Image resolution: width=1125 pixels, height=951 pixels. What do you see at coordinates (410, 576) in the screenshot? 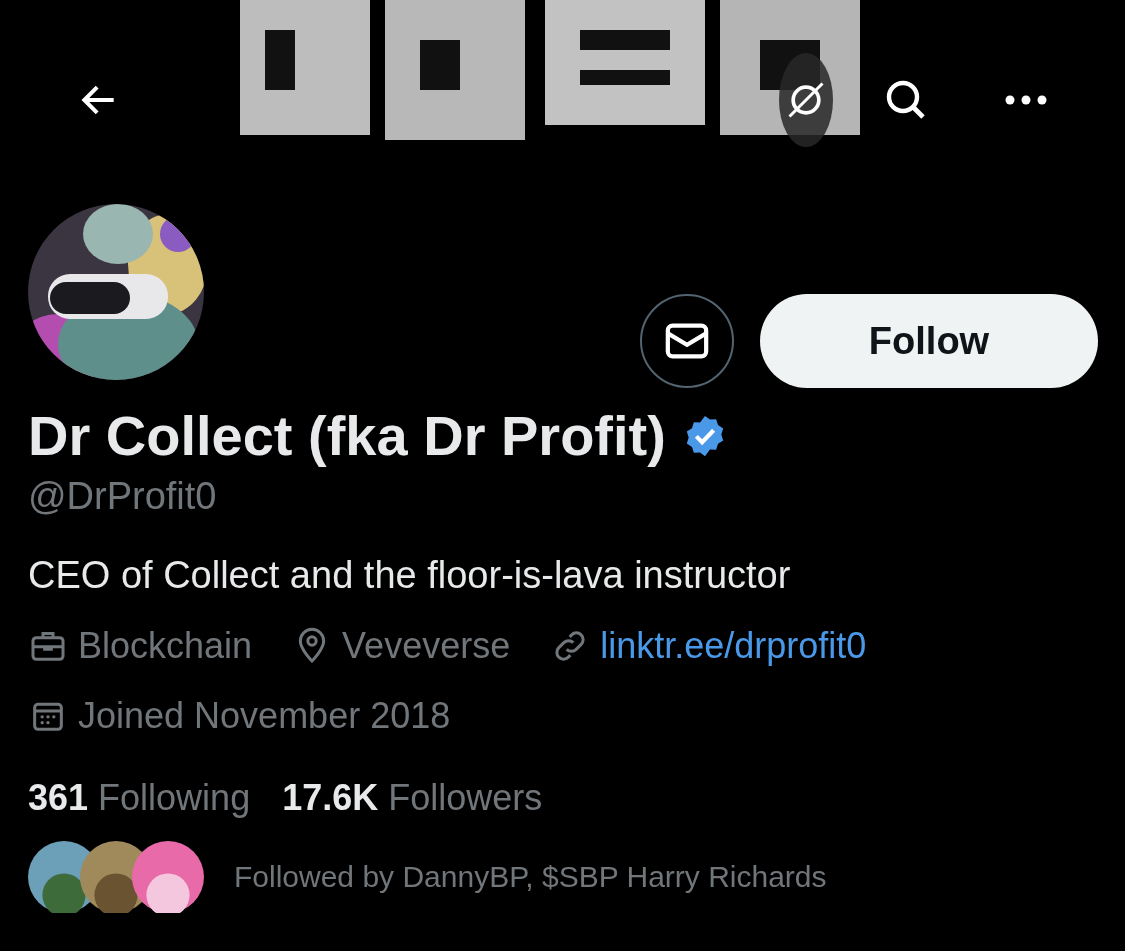
I see `profile-bio: CEO of Collect and the floor-is-lava instructor` at bounding box center [410, 576].